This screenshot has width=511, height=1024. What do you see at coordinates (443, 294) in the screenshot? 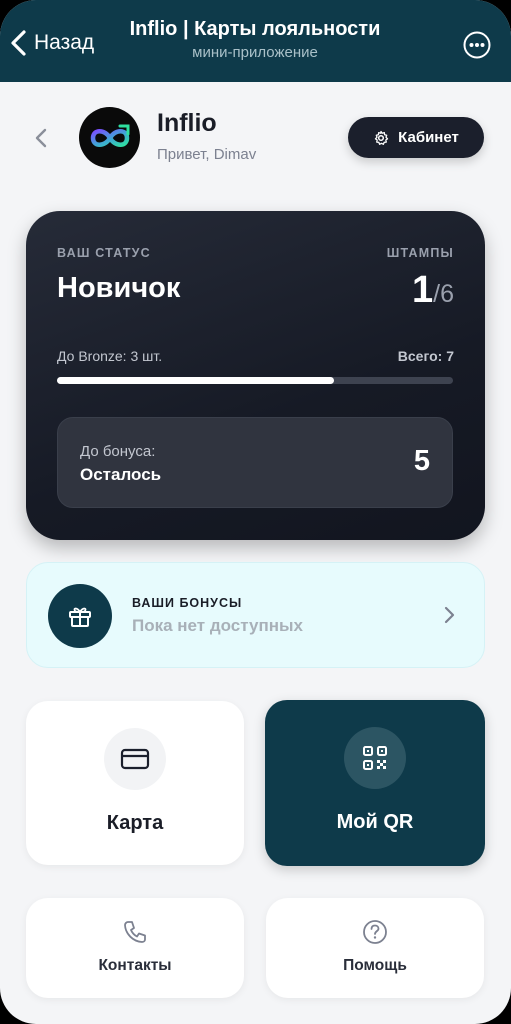
I see `stamps-total: /6` at bounding box center [443, 294].